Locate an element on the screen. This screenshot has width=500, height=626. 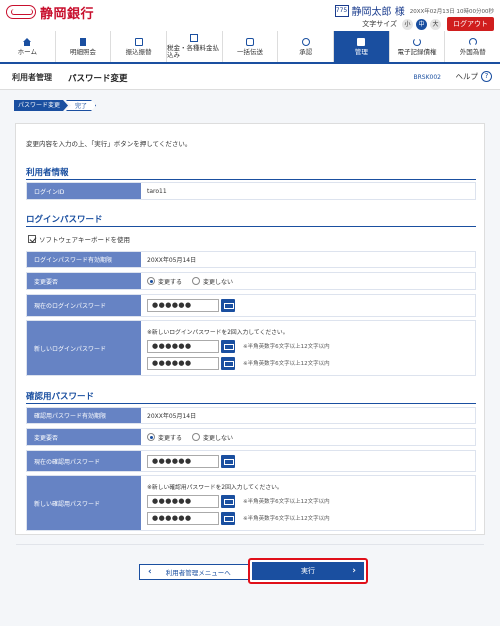
nav-item-label: 承認 is located at coordinates (306, 51).